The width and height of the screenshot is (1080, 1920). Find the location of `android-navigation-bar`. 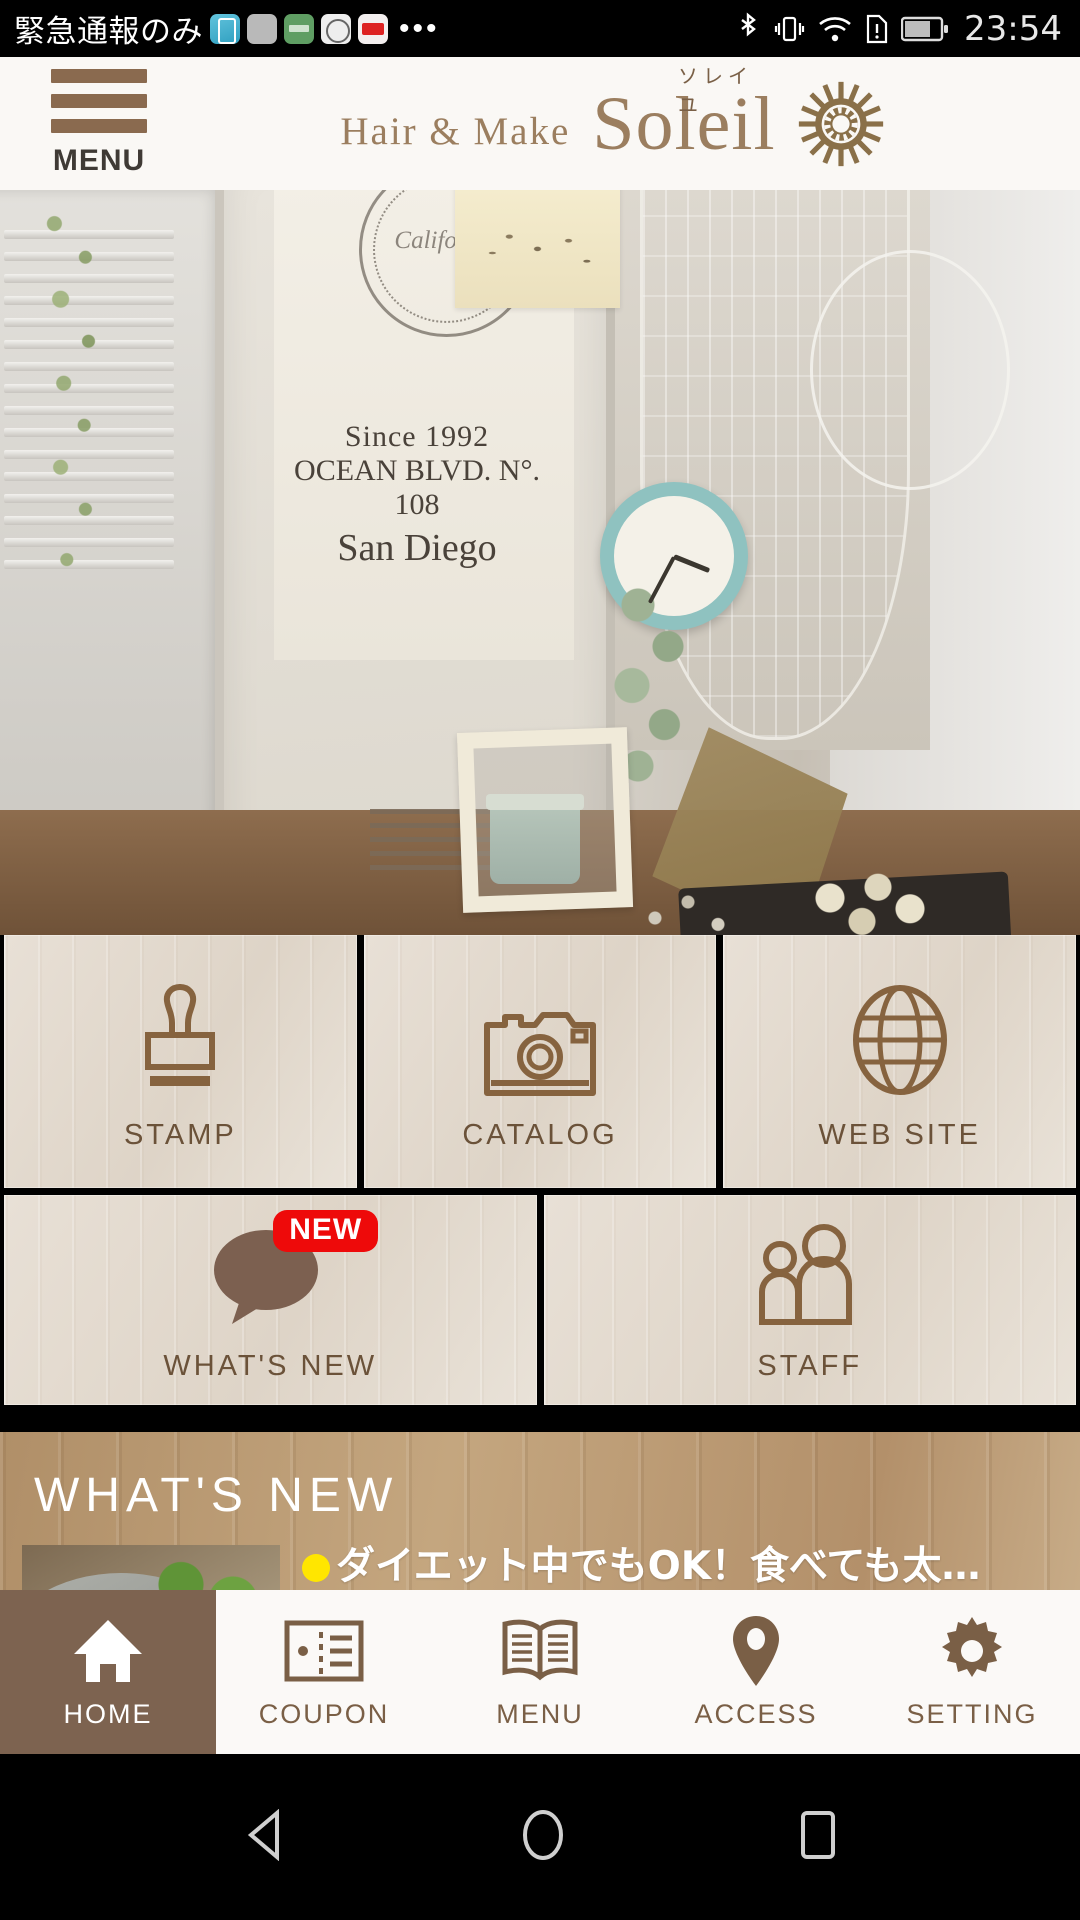

android-navigation-bar is located at coordinates (540, 1837).